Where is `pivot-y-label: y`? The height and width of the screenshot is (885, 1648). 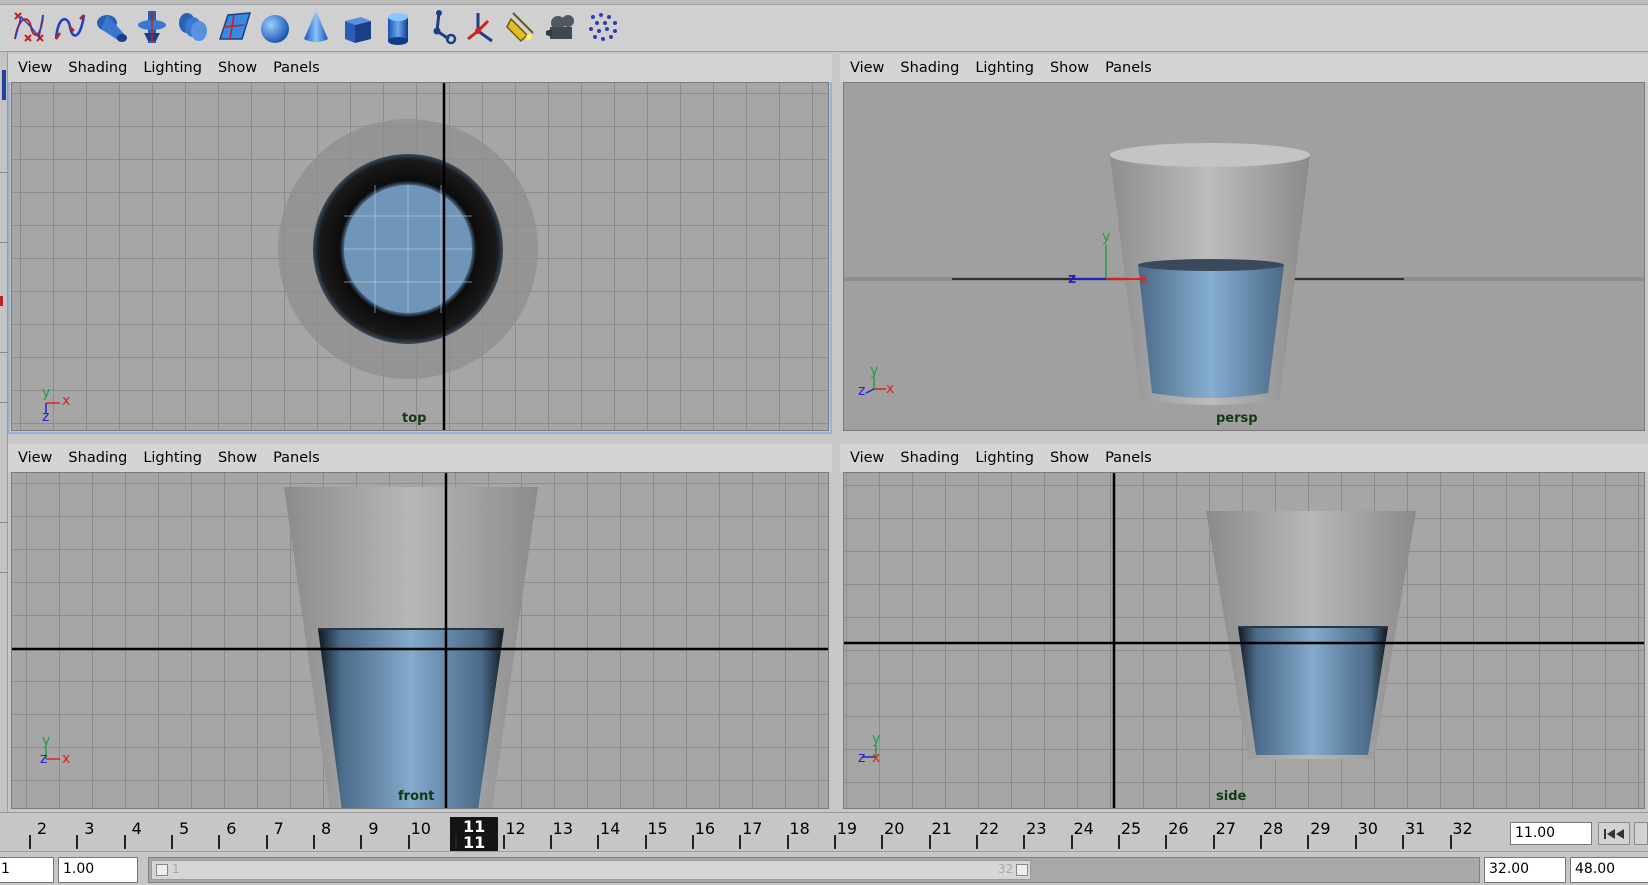 pivot-y-label: y is located at coordinates (1106, 237).